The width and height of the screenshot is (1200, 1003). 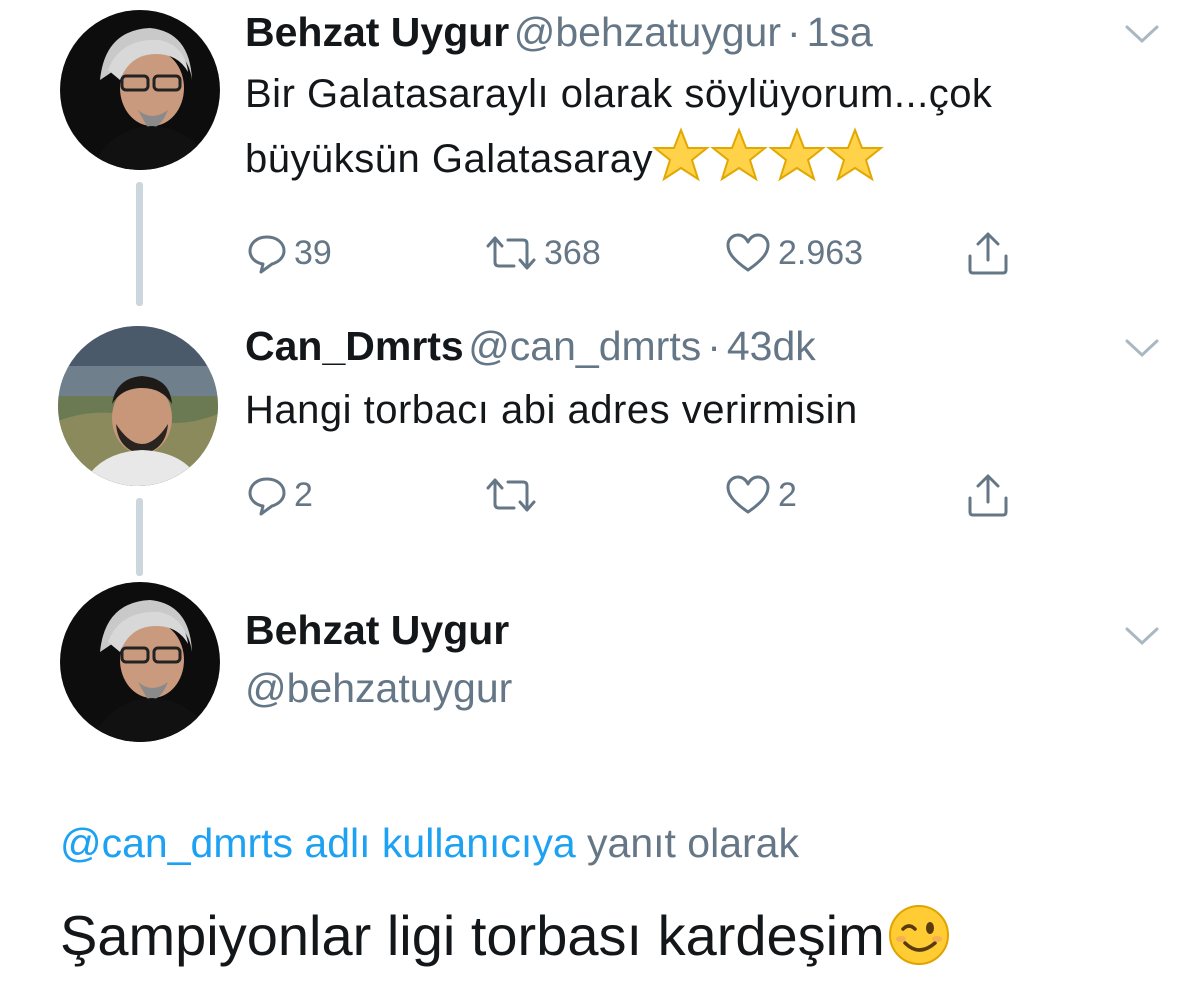 I want to click on tweet-header: Behzat Uygur @behzatuygur · 1sa, so click(x=559, y=37).